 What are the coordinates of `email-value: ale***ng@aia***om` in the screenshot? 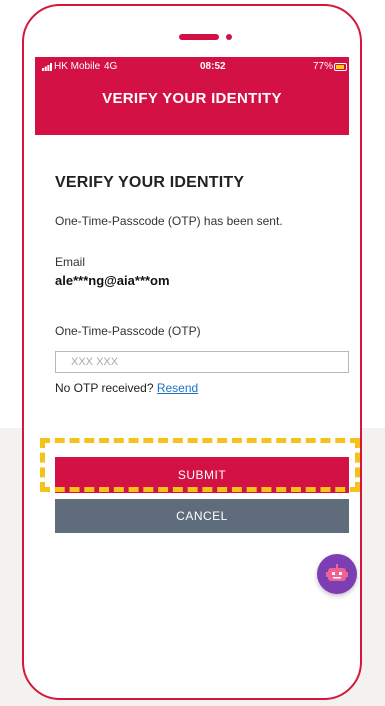 It's located at (112, 280).